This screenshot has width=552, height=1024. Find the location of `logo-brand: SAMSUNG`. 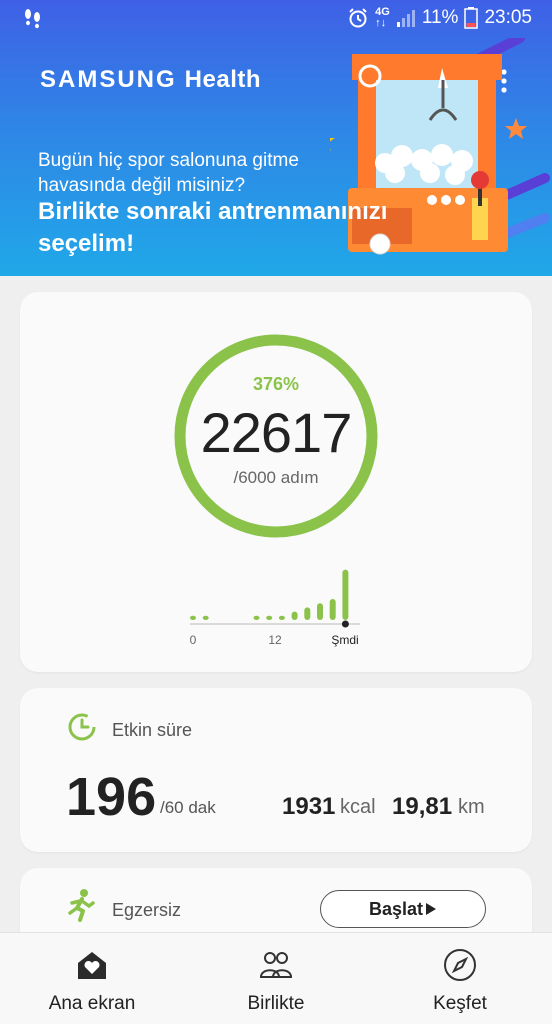

logo-brand: SAMSUNG is located at coordinates (108, 79).